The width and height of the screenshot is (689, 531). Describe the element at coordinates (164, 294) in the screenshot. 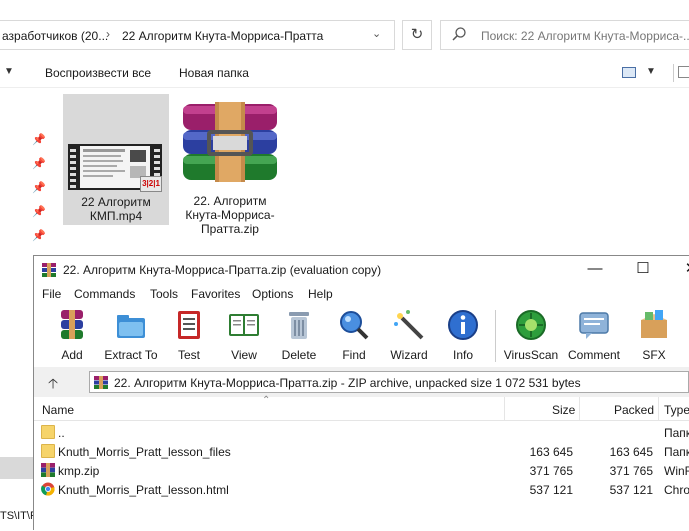

I see `menu-tools: Tools` at that location.